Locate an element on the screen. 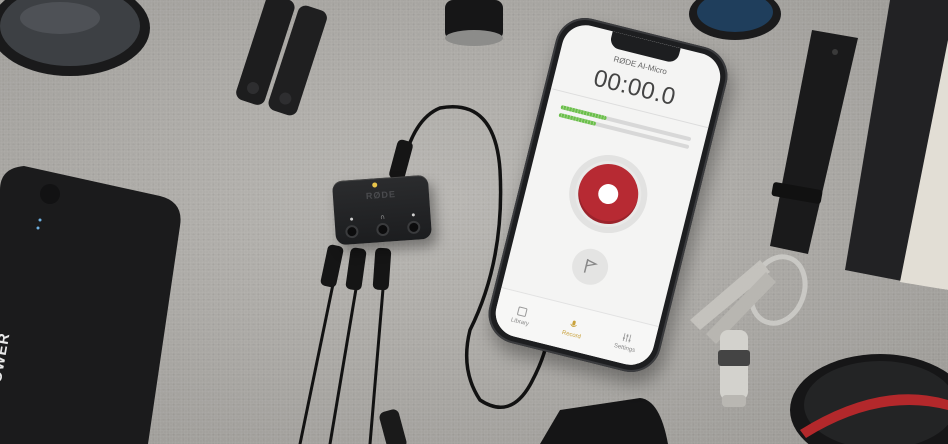  tab-settings: Settings is located at coordinates (626, 342).